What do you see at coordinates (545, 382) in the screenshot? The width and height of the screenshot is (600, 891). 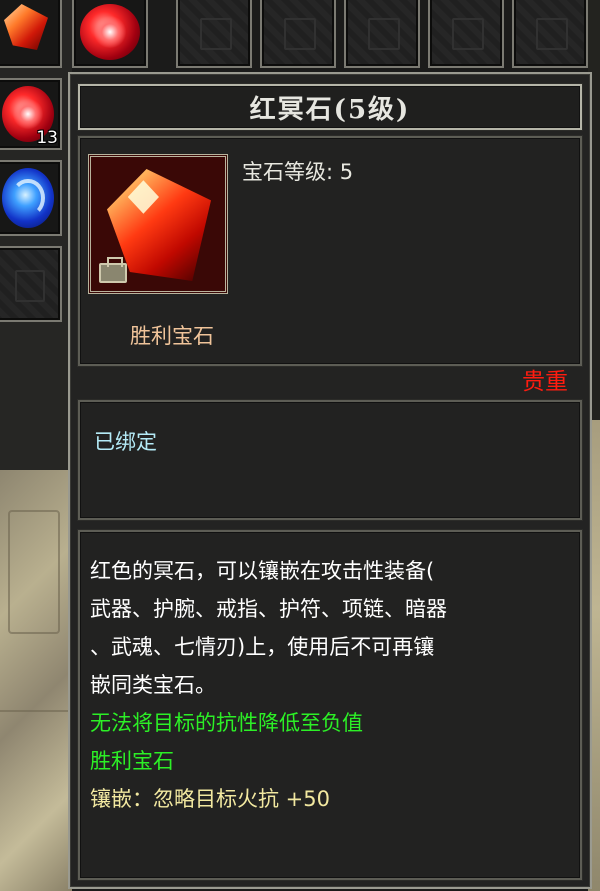 I see `rarity-label: 贵重` at bounding box center [545, 382].